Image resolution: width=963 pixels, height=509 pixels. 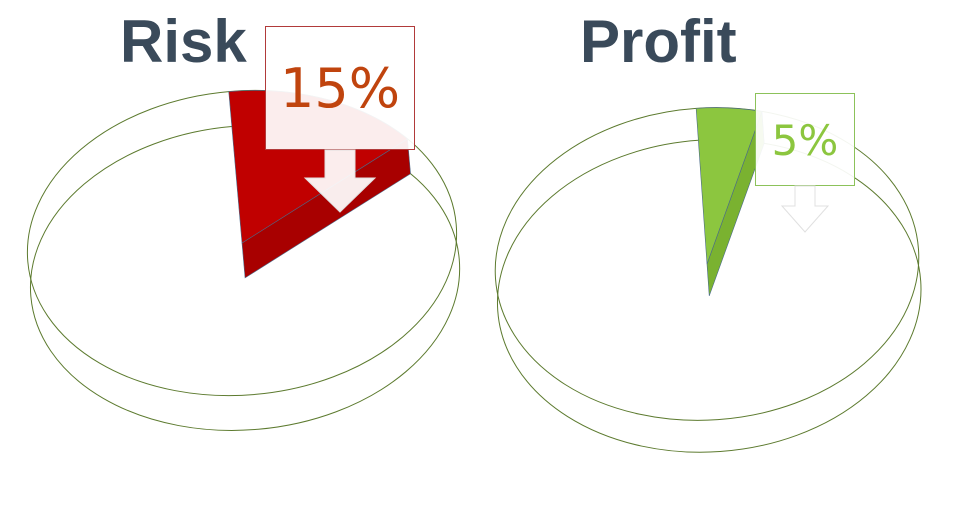 What do you see at coordinates (805, 139) in the screenshot?
I see `data-label-profit: 5%` at bounding box center [805, 139].